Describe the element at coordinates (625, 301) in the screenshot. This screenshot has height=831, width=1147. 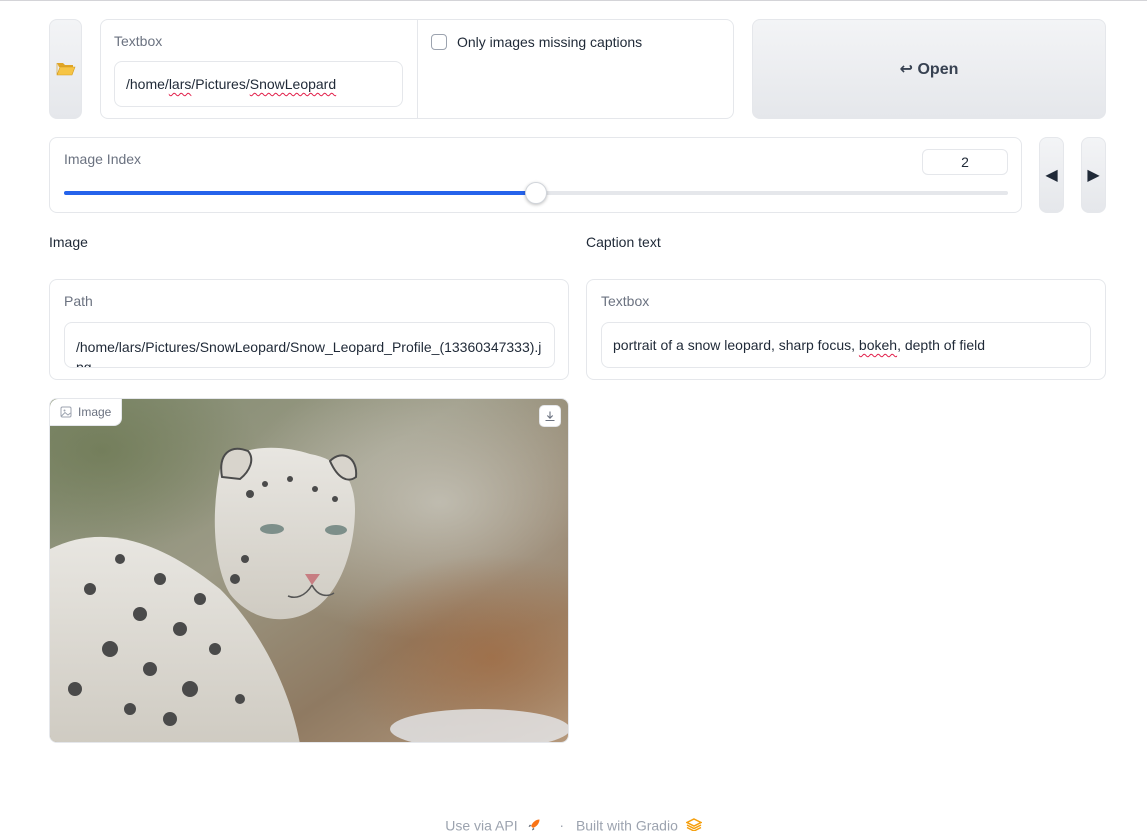
I see `caption-textbox-label: Textbox` at that location.